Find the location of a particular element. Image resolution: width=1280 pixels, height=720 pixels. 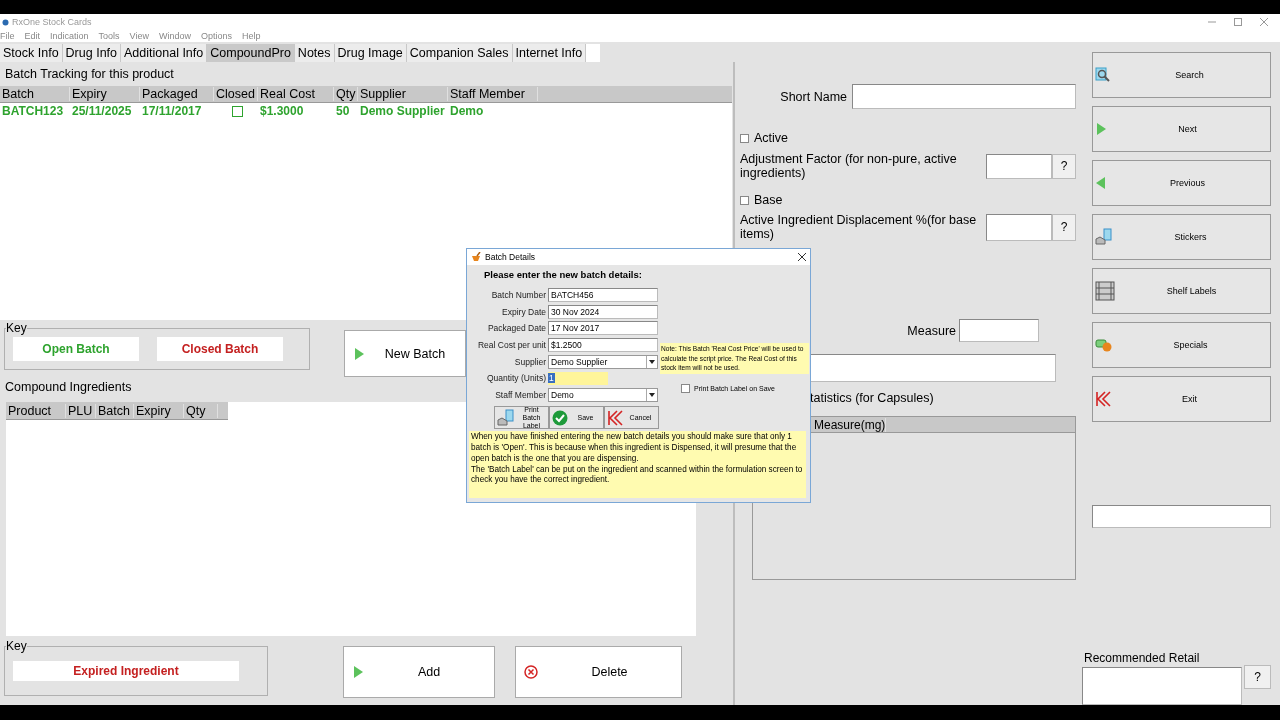

column-header: Measure(mg) is located at coordinates (849, 424).